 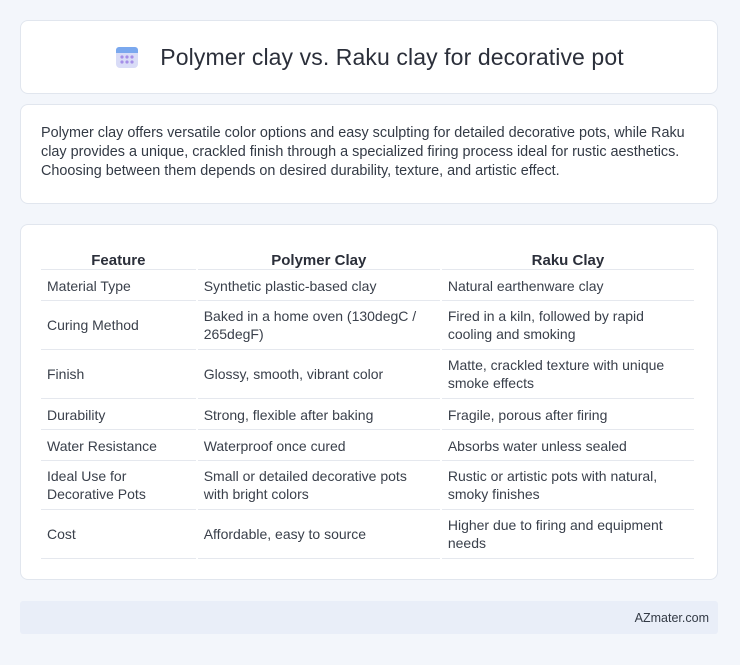 What do you see at coordinates (369, 617) in the screenshot?
I see `footer-bar: AZmater.com` at bounding box center [369, 617].